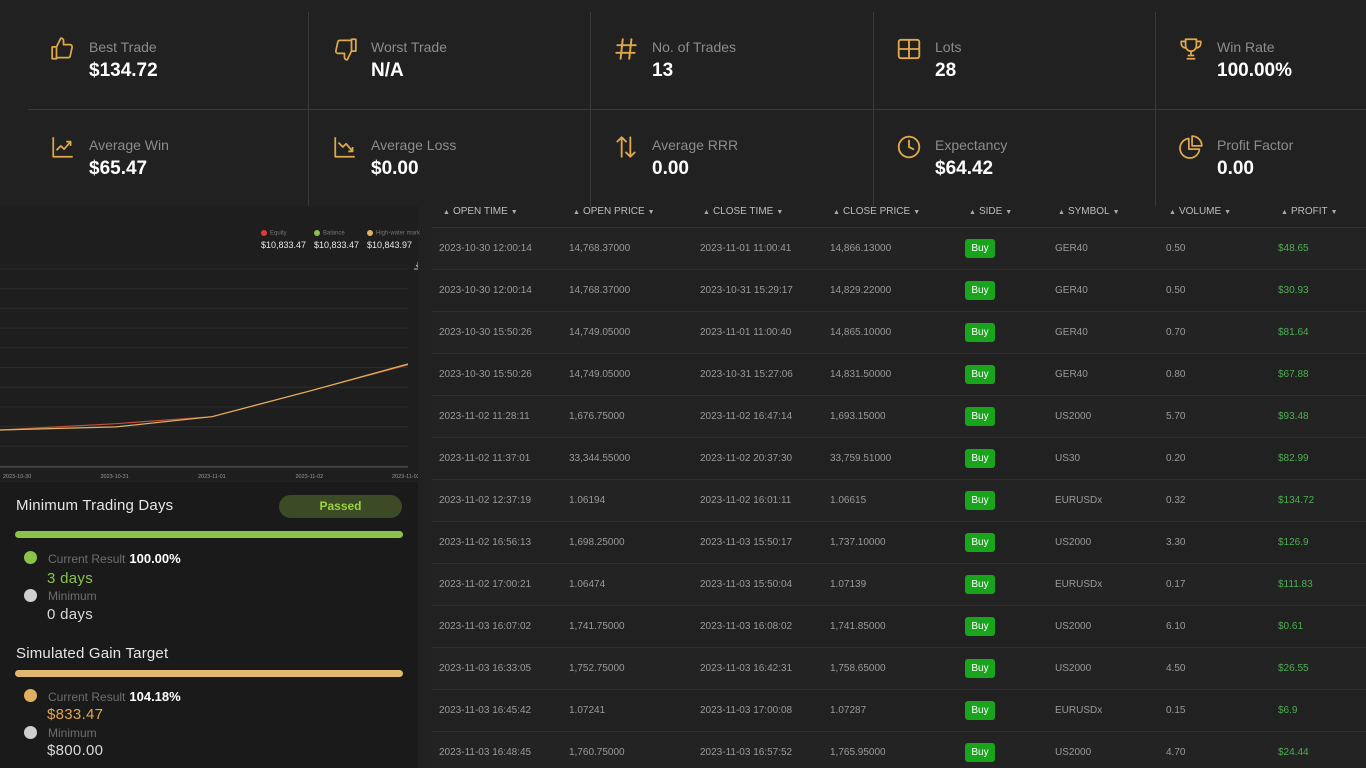  Describe the element at coordinates (118, 168) in the screenshot. I see `stat-value: $65.47` at that location.